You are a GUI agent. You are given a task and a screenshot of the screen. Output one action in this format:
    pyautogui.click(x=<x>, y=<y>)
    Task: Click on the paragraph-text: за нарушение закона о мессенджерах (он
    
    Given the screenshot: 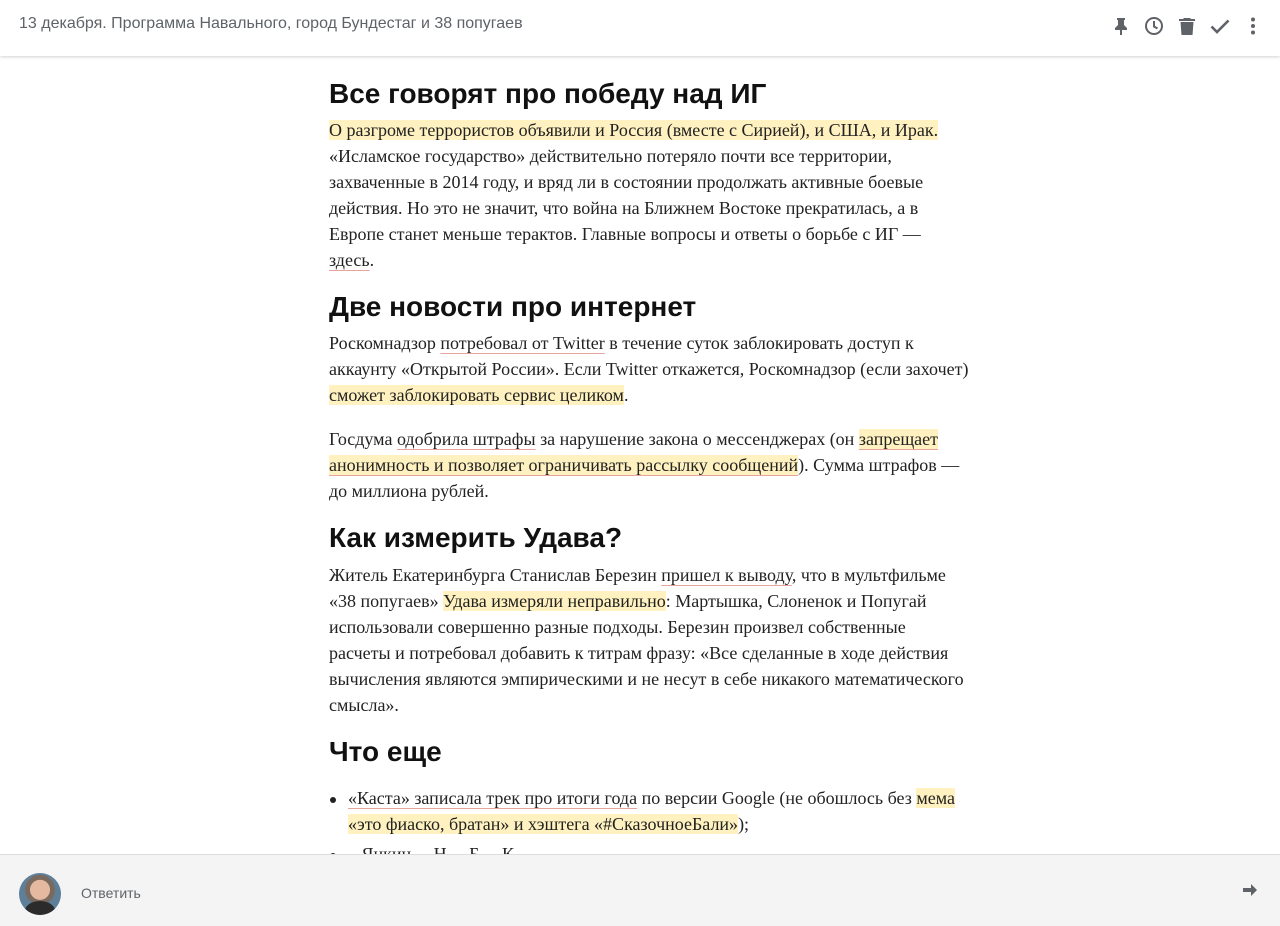 What is the action you would take?
    pyautogui.click(x=697, y=439)
    